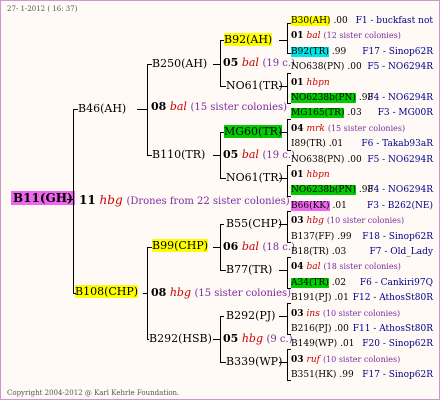  Describe the element at coordinates (249, 269) in the screenshot. I see `gen3-node: B77(TR)` at that location.